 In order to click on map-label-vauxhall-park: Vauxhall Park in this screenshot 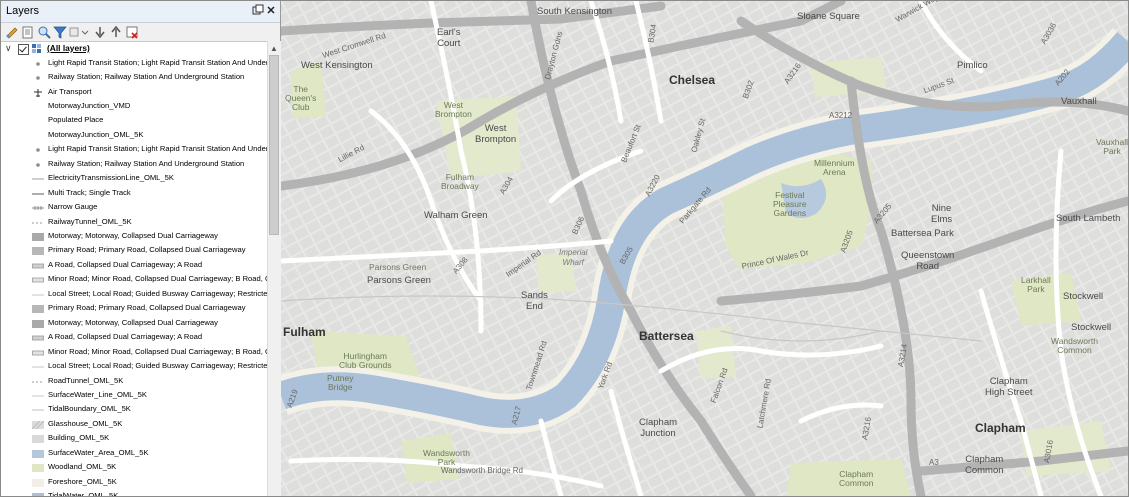, I will do `click(1112, 146)`.